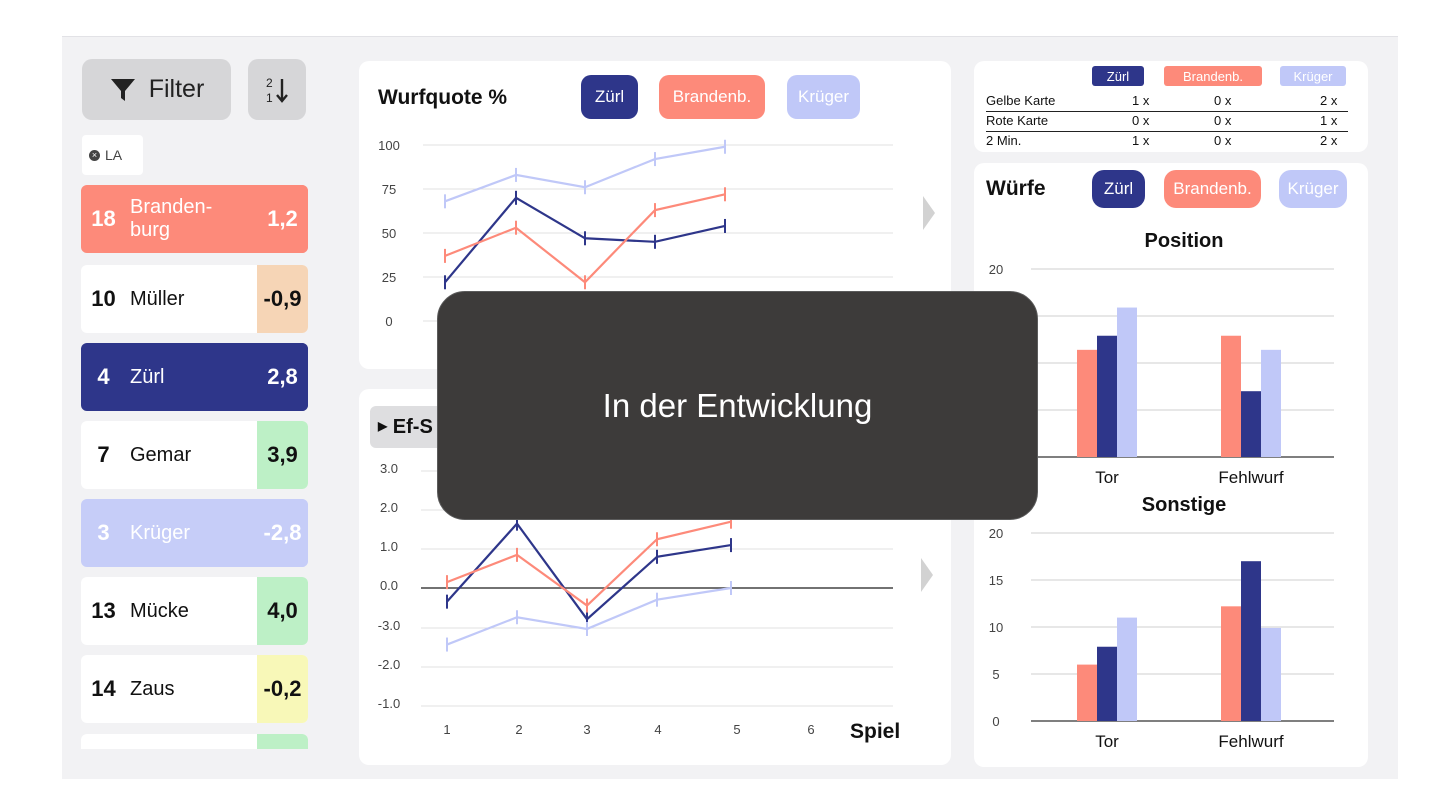 This screenshot has height=811, width=1441. What do you see at coordinates (152, 688) in the screenshot?
I see `player-name: Zaus` at bounding box center [152, 688].